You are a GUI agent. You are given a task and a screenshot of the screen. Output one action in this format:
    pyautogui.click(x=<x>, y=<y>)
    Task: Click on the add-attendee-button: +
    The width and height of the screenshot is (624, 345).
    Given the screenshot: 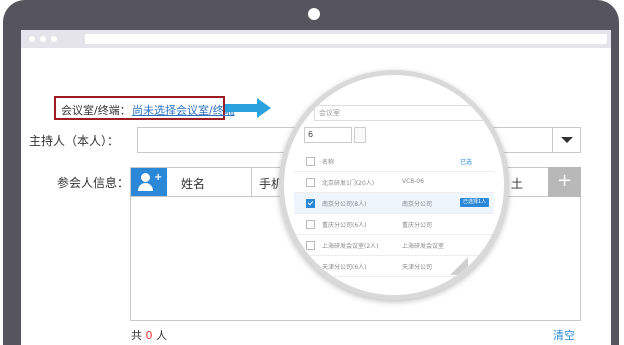 What is the action you would take?
    pyautogui.click(x=564, y=182)
    